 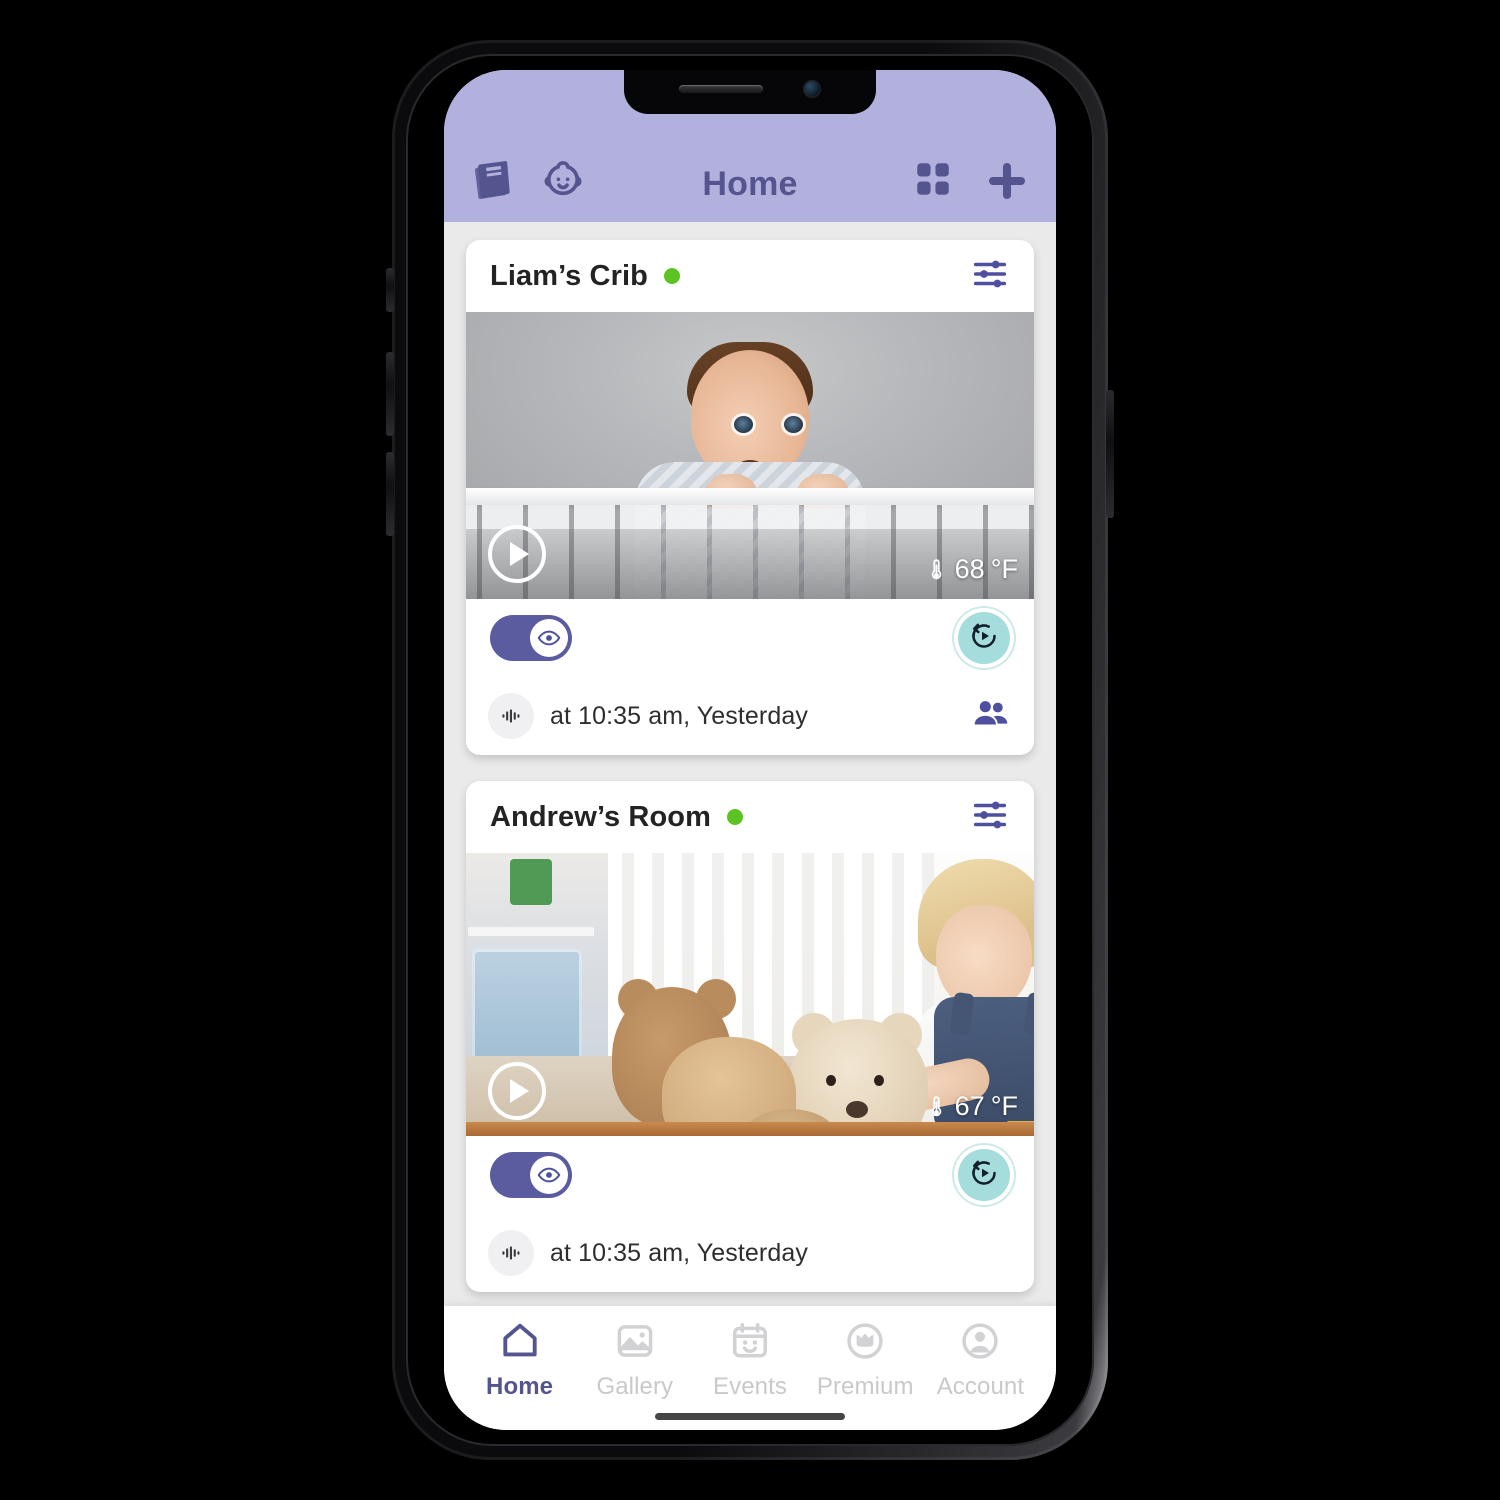 I want to click on bottom-navigation: Home Gallery Events Premium Account, so click(x=750, y=1368).